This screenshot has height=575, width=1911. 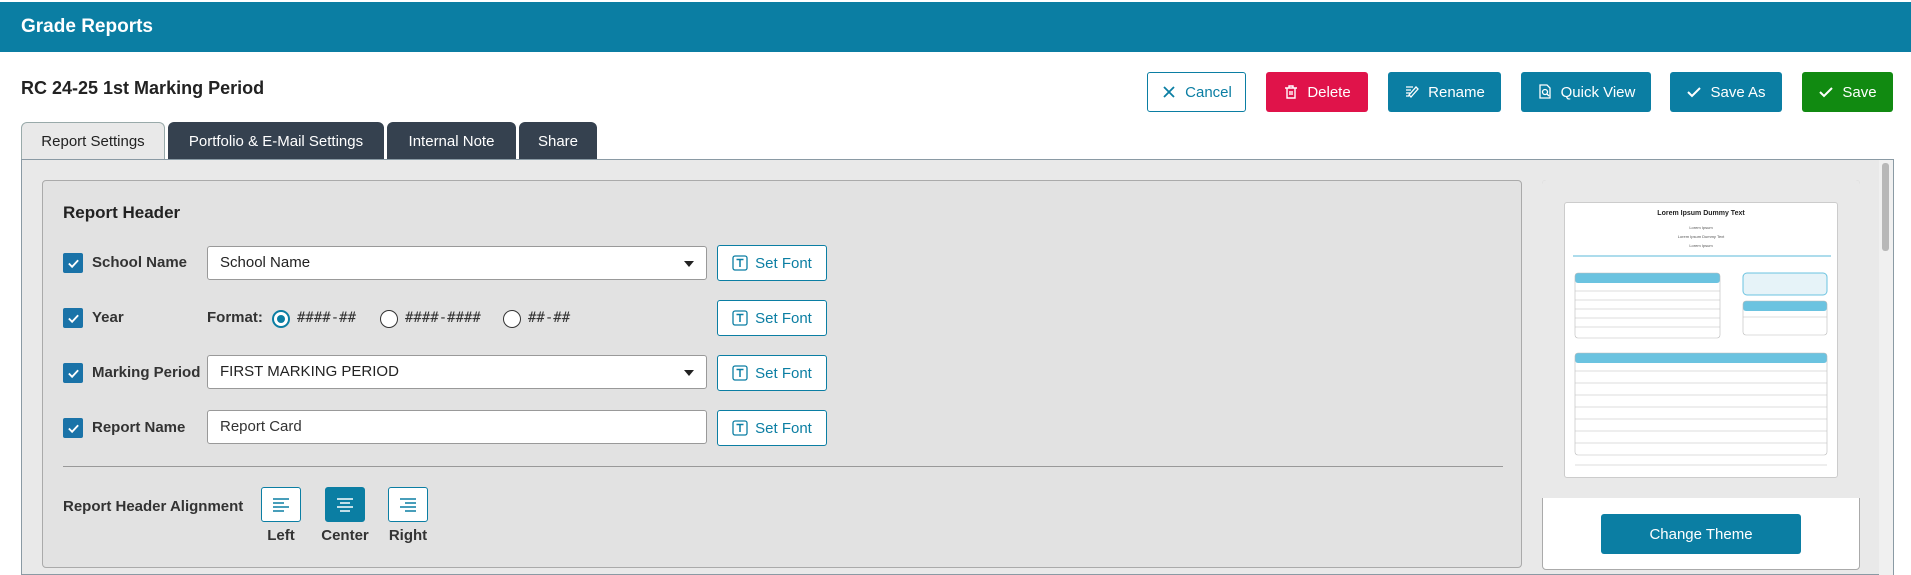 What do you see at coordinates (235, 317) in the screenshot?
I see `year-format-label: Format:` at bounding box center [235, 317].